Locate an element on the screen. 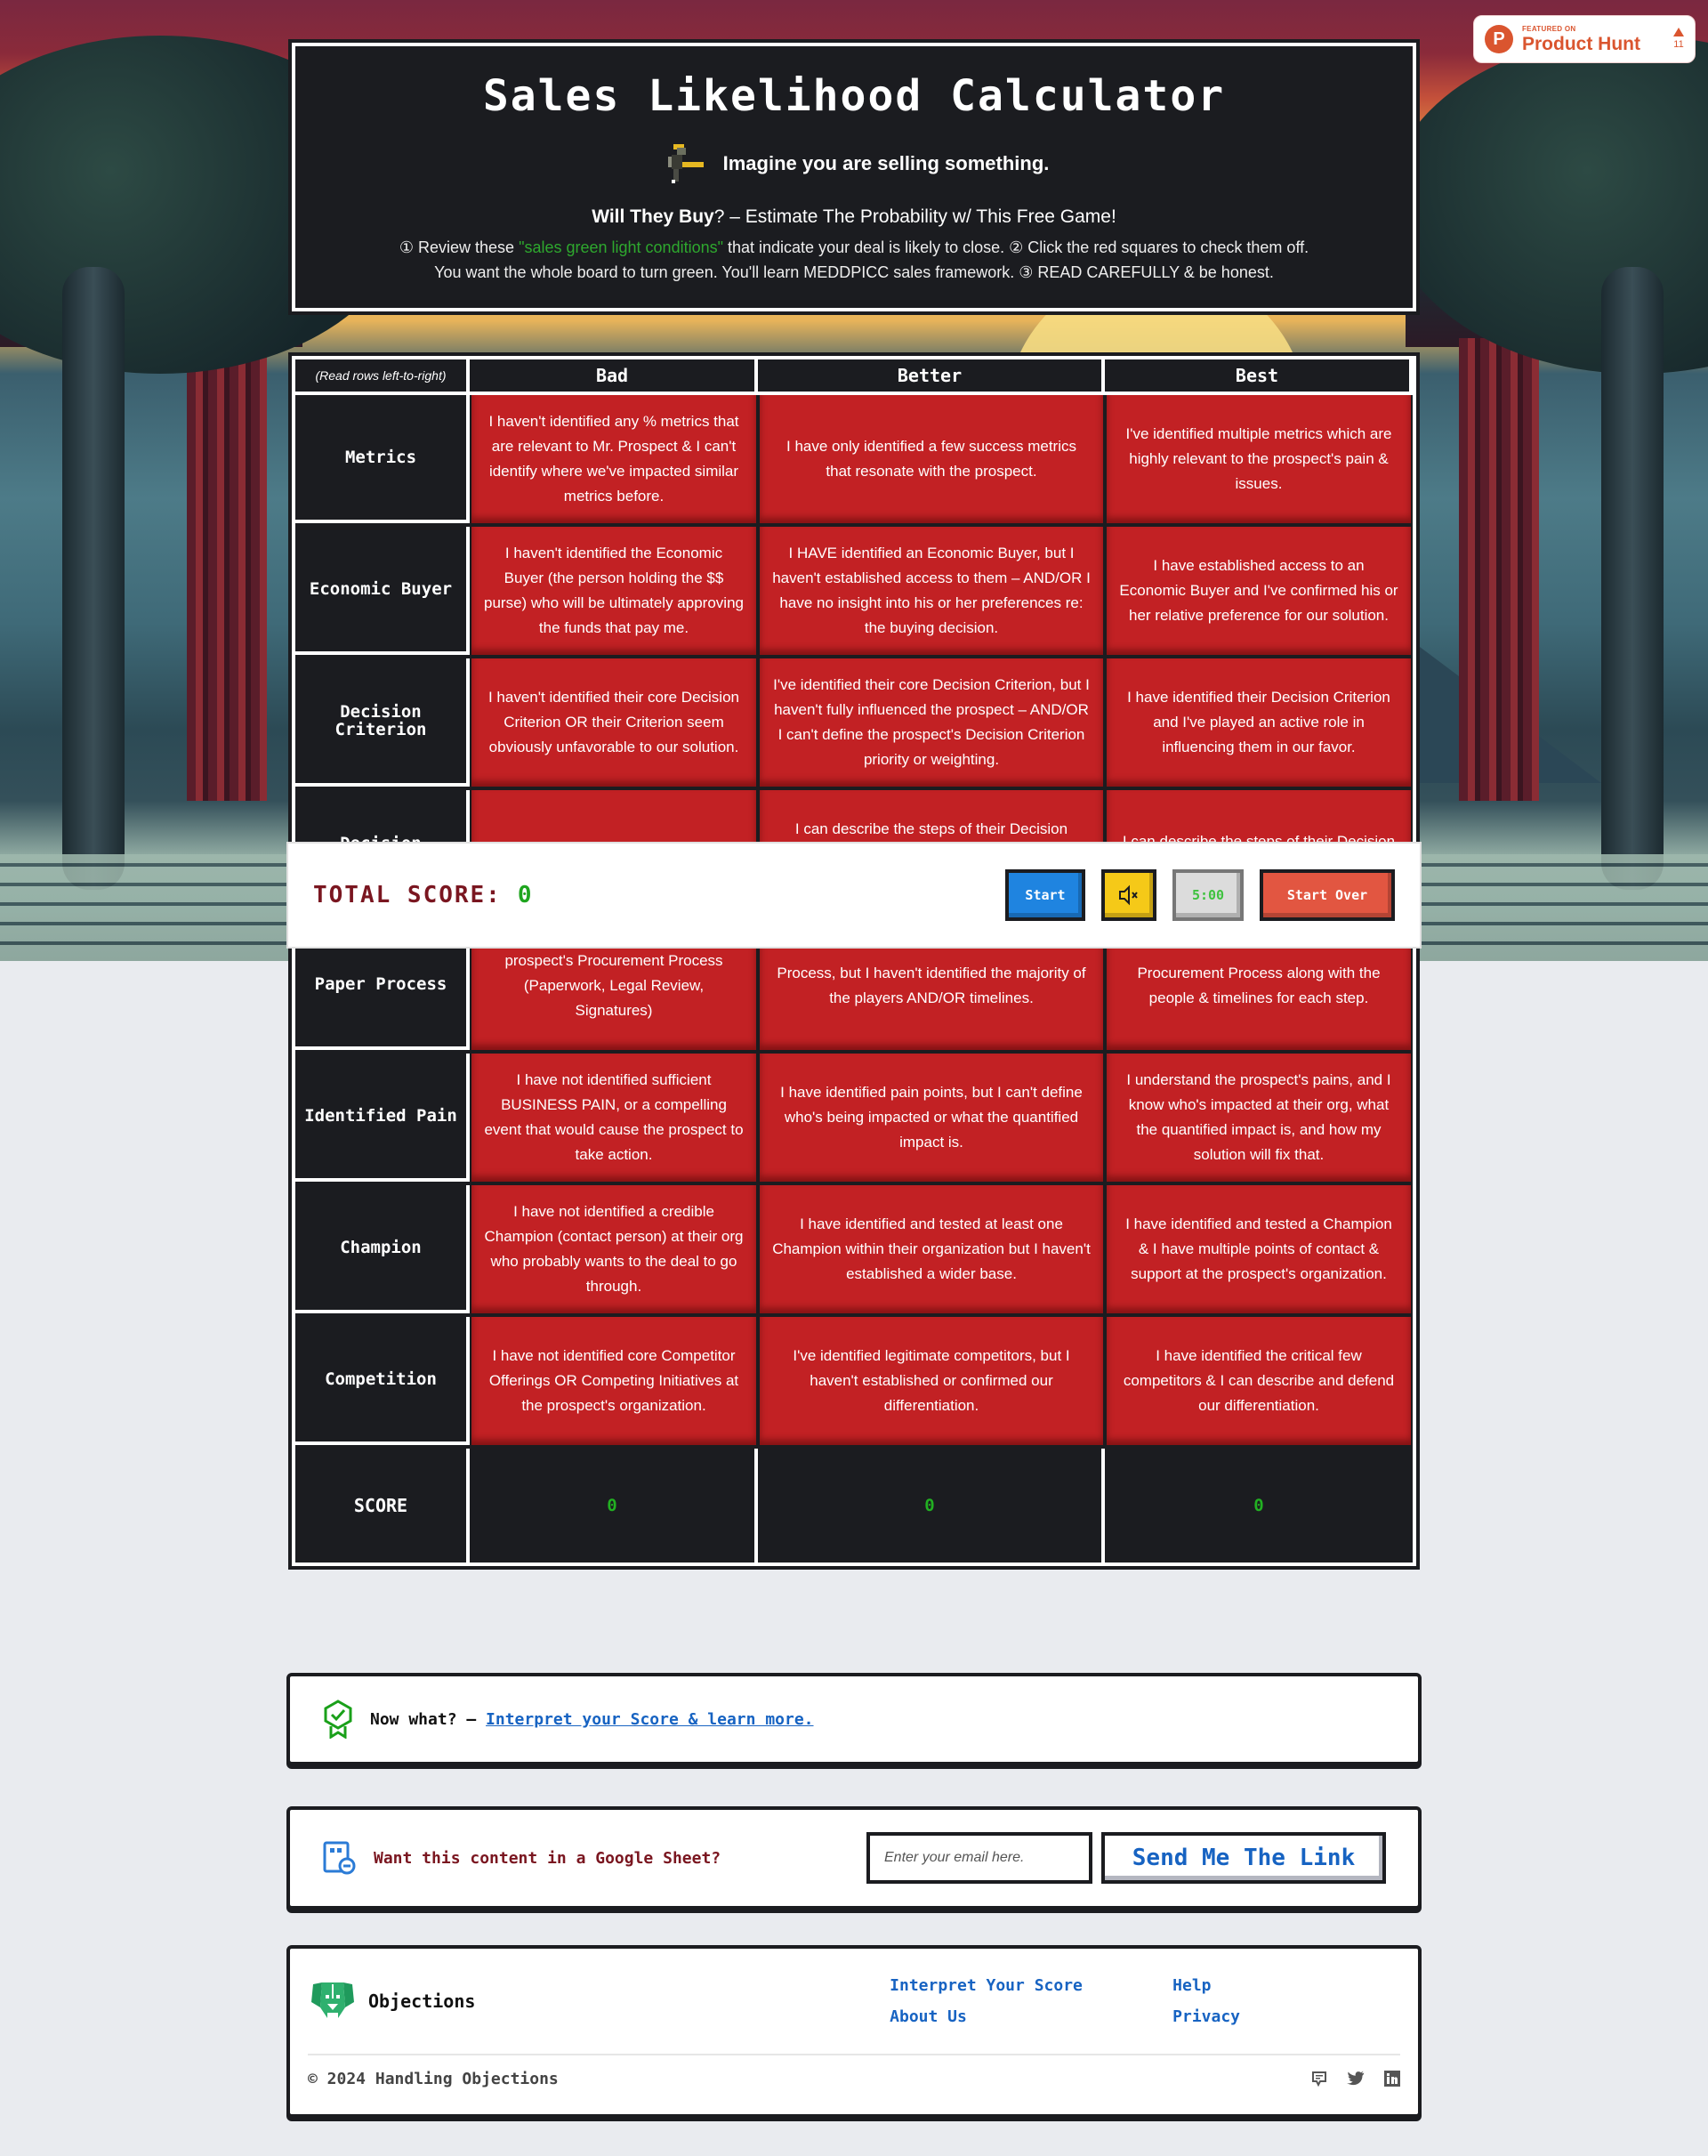  now-what-prefix: Now what? – is located at coordinates (428, 1719).